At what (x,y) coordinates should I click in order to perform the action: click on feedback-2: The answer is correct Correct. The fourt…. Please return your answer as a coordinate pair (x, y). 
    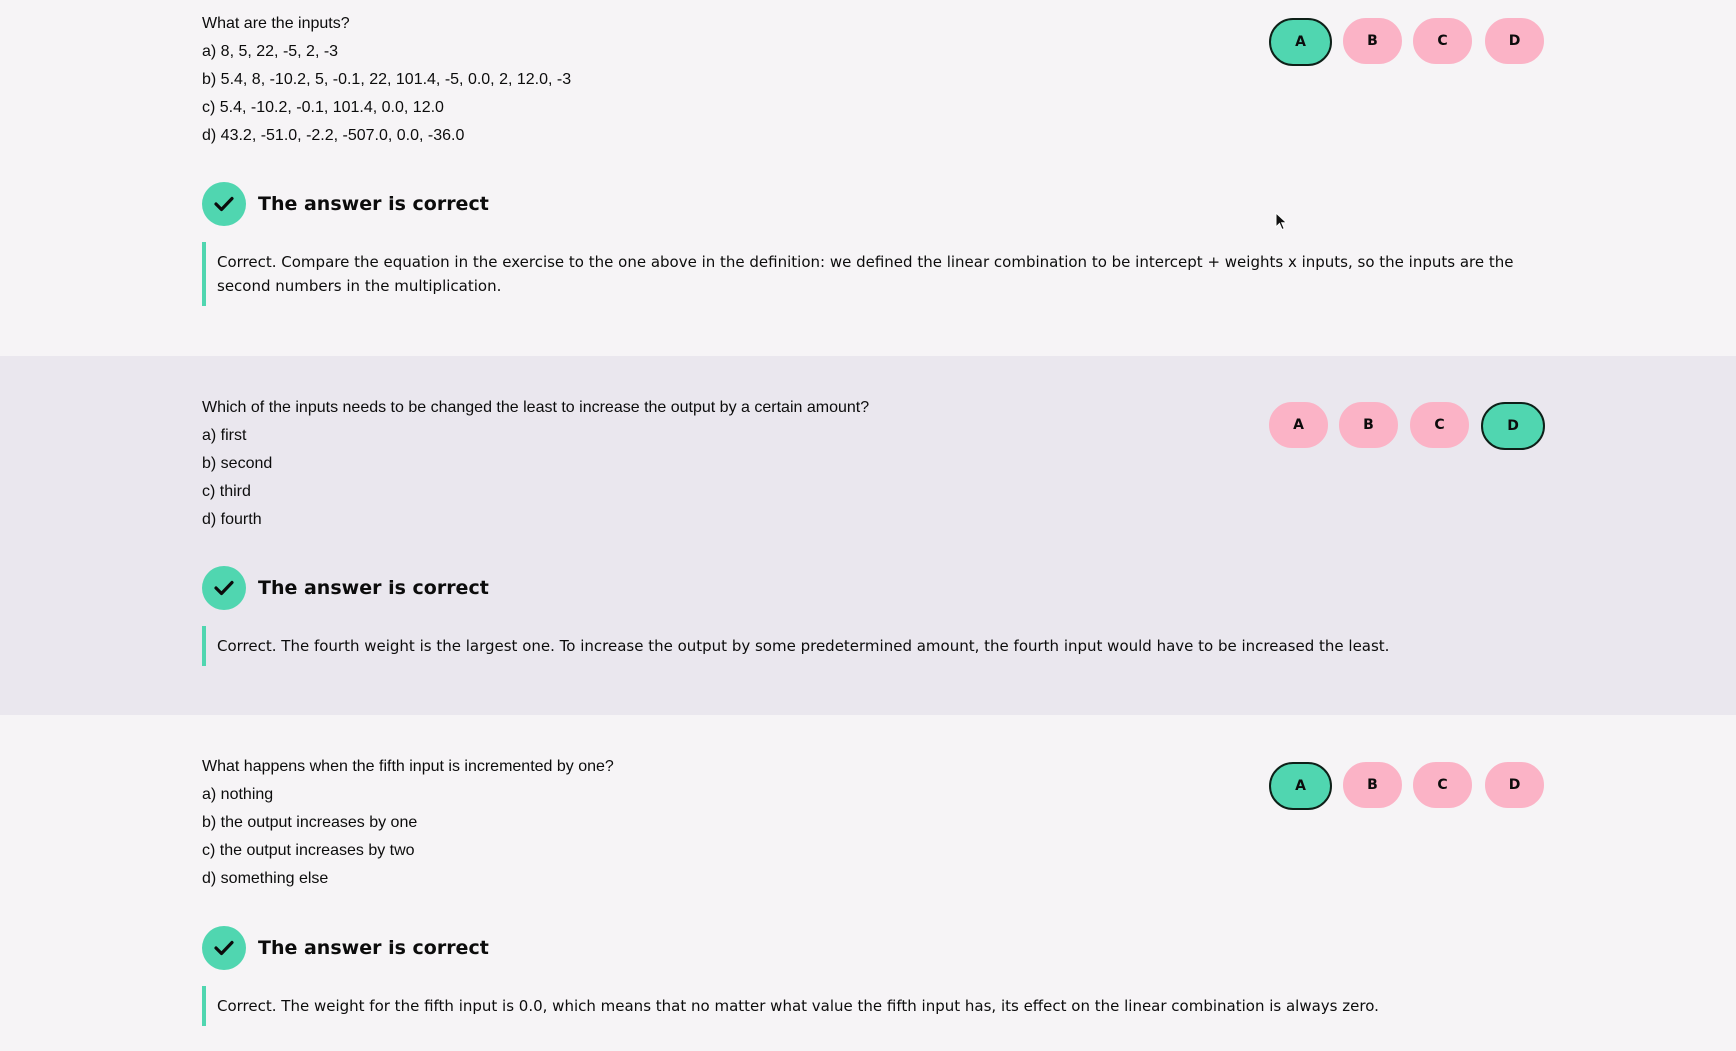
    Looking at the image, I should click on (872, 616).